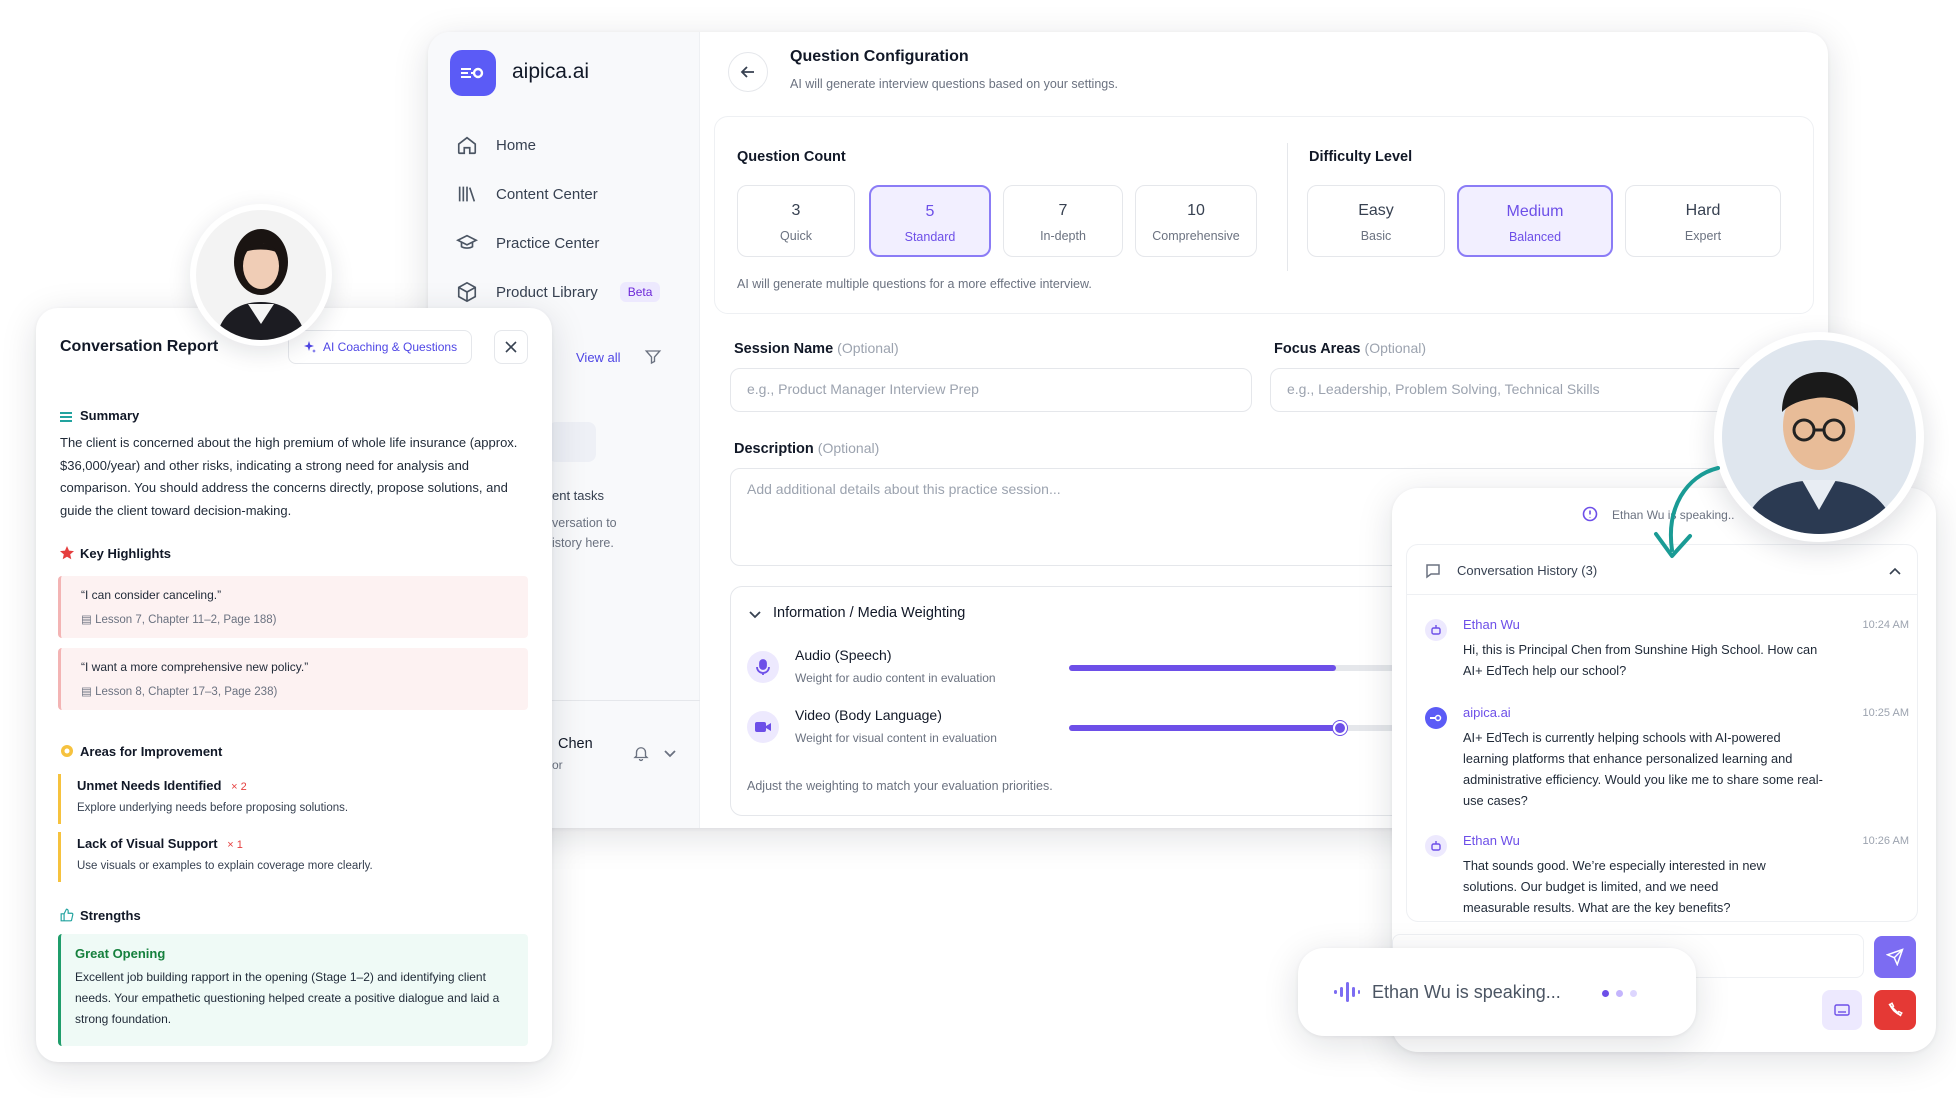 The width and height of the screenshot is (1956, 1098). What do you see at coordinates (763, 667) in the screenshot?
I see `microphone-icon` at bounding box center [763, 667].